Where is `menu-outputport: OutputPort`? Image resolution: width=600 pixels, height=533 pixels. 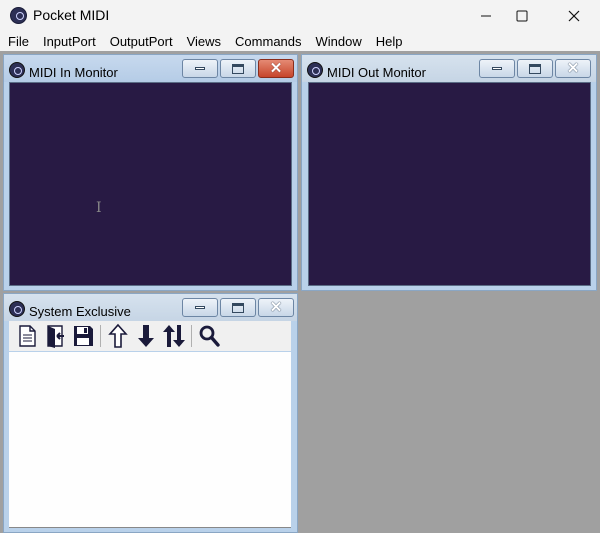 menu-outputport: OutputPort is located at coordinates (141, 41).